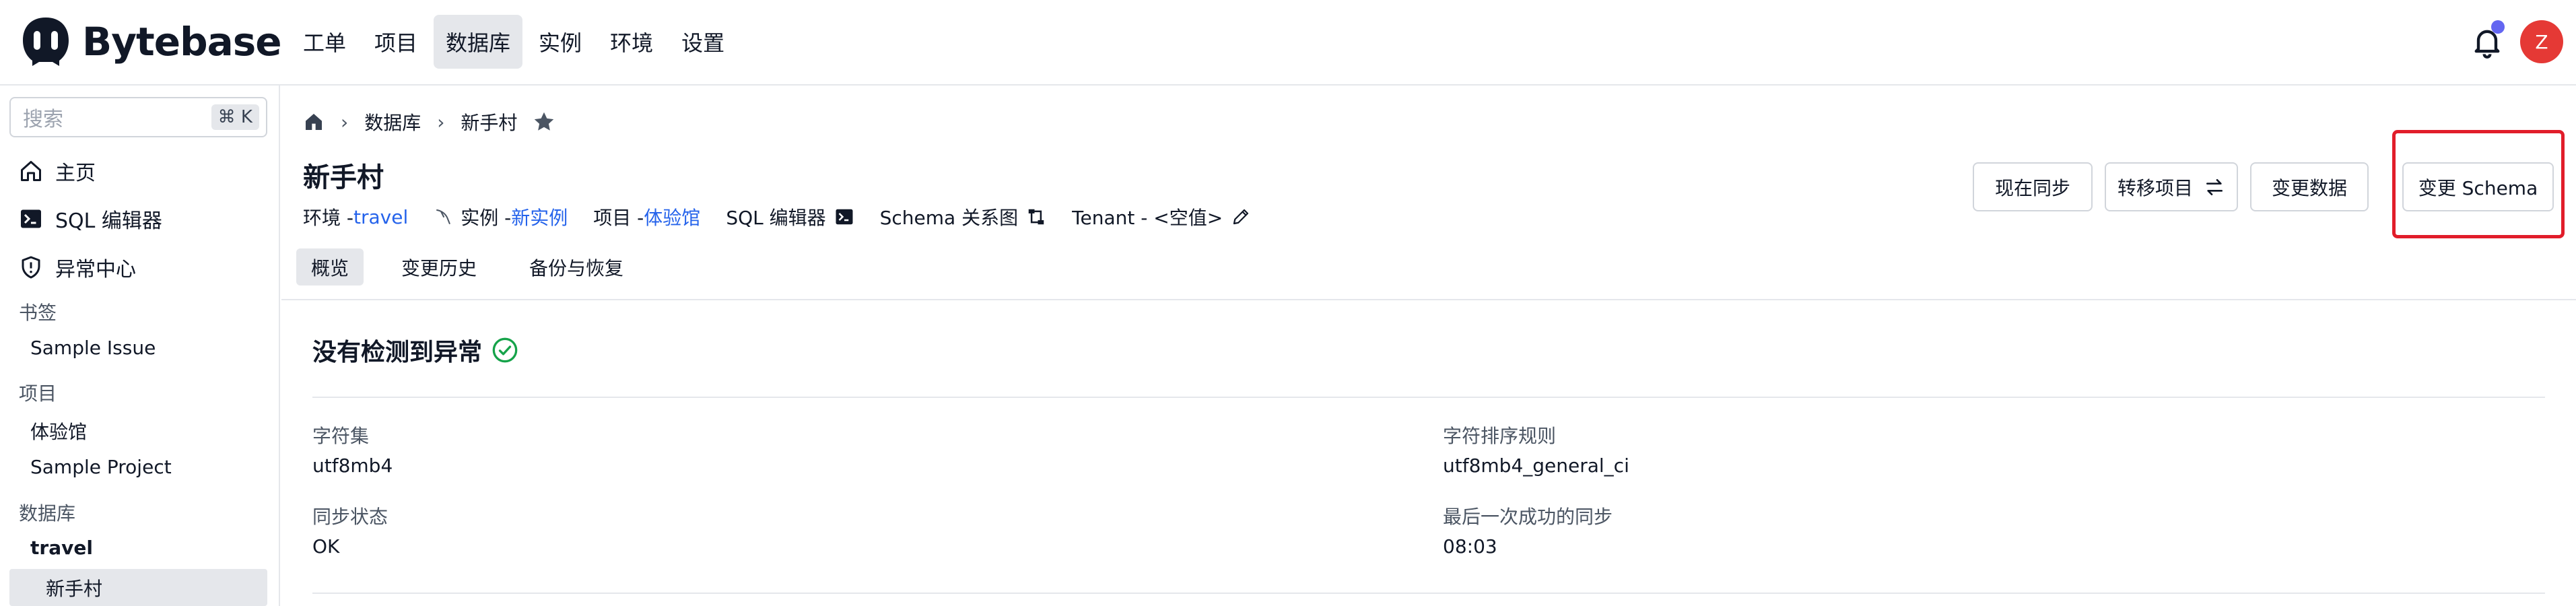 This screenshot has height=606, width=2576. I want to click on schema-diagram-label: Schema 关系图, so click(949, 218).